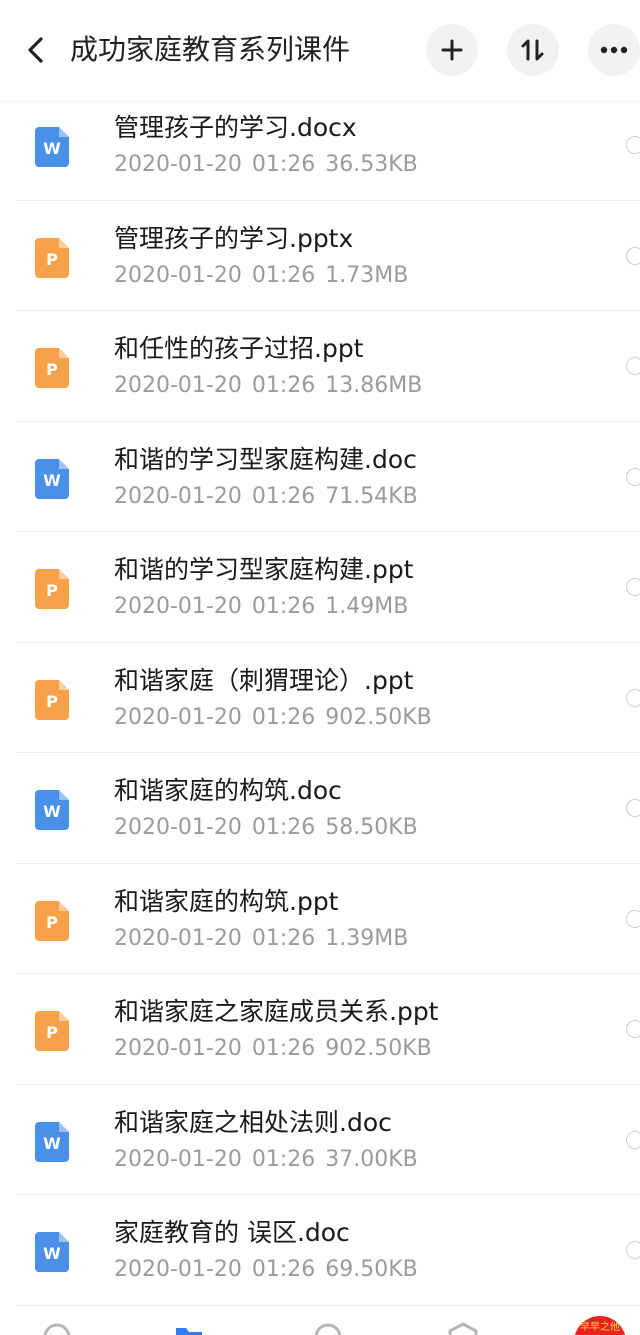 The height and width of the screenshot is (1335, 640). What do you see at coordinates (367, 275) in the screenshot?
I see `file-size: 1.73MB` at bounding box center [367, 275].